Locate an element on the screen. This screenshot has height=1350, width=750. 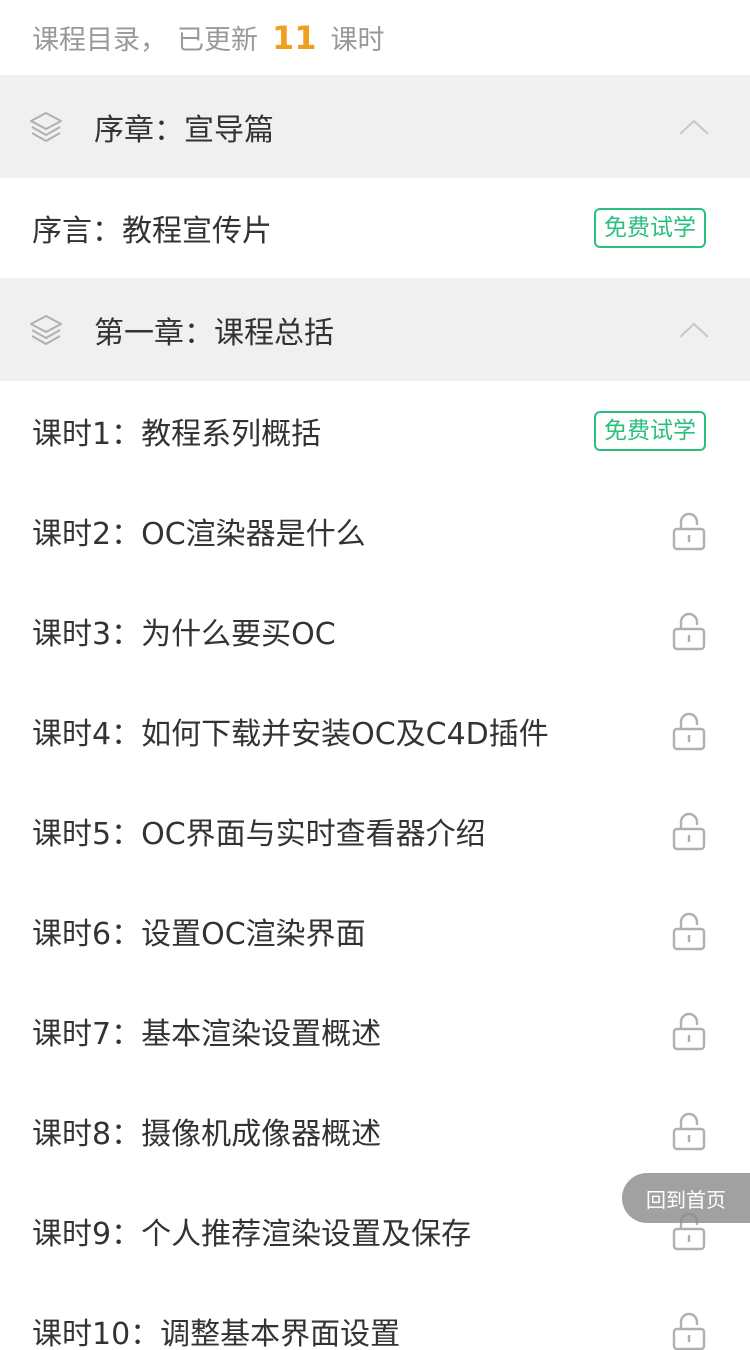
lesson-title: 课时7：基本渲染设置概述 is located at coordinates (207, 1034).